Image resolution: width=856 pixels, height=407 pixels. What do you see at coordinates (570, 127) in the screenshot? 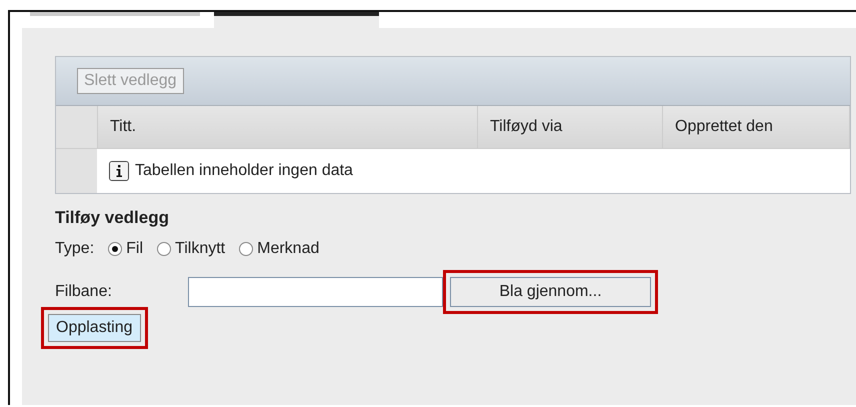
I see `column-header: Tilføyd via` at bounding box center [570, 127].